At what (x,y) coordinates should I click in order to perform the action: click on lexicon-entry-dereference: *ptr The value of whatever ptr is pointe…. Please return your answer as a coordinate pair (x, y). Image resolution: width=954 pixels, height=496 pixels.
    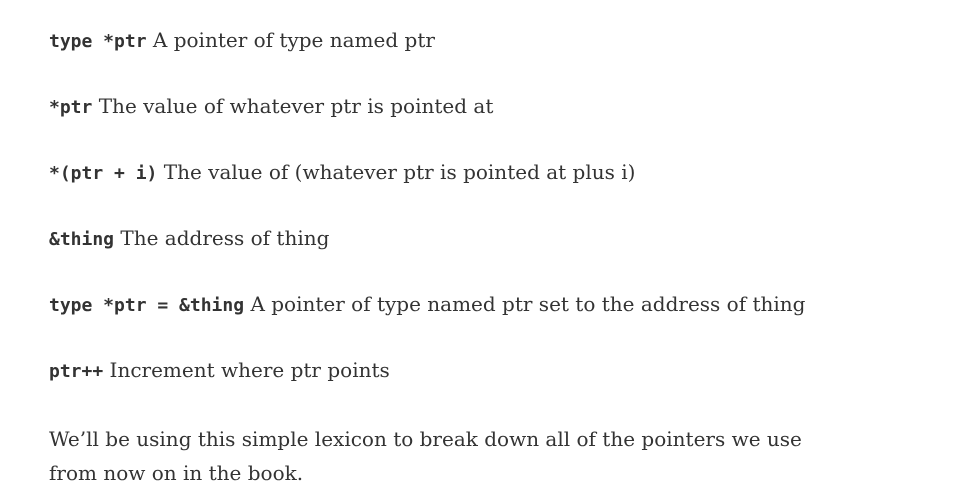
    Looking at the image, I should click on (271, 107).